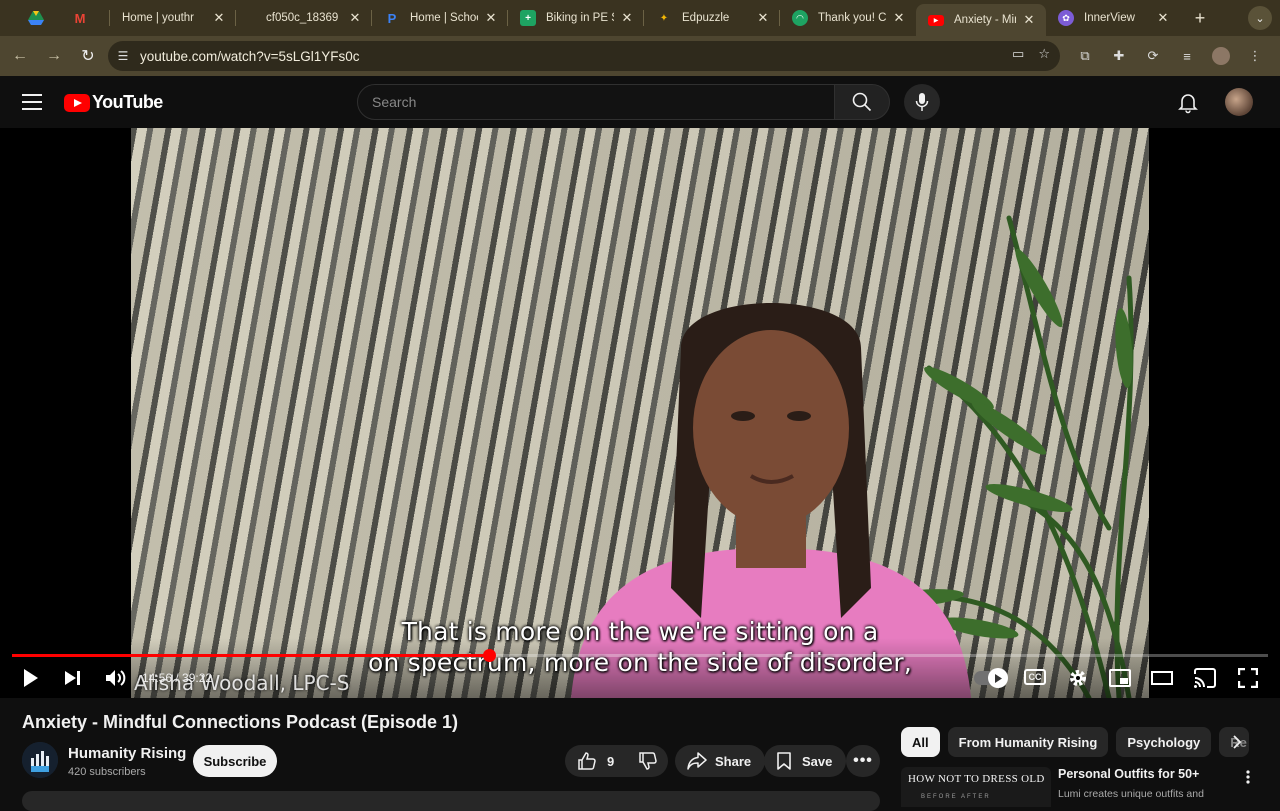 This screenshot has width=1280, height=811. I want to click on captions-cc-icon: CC, so click(1035, 677).